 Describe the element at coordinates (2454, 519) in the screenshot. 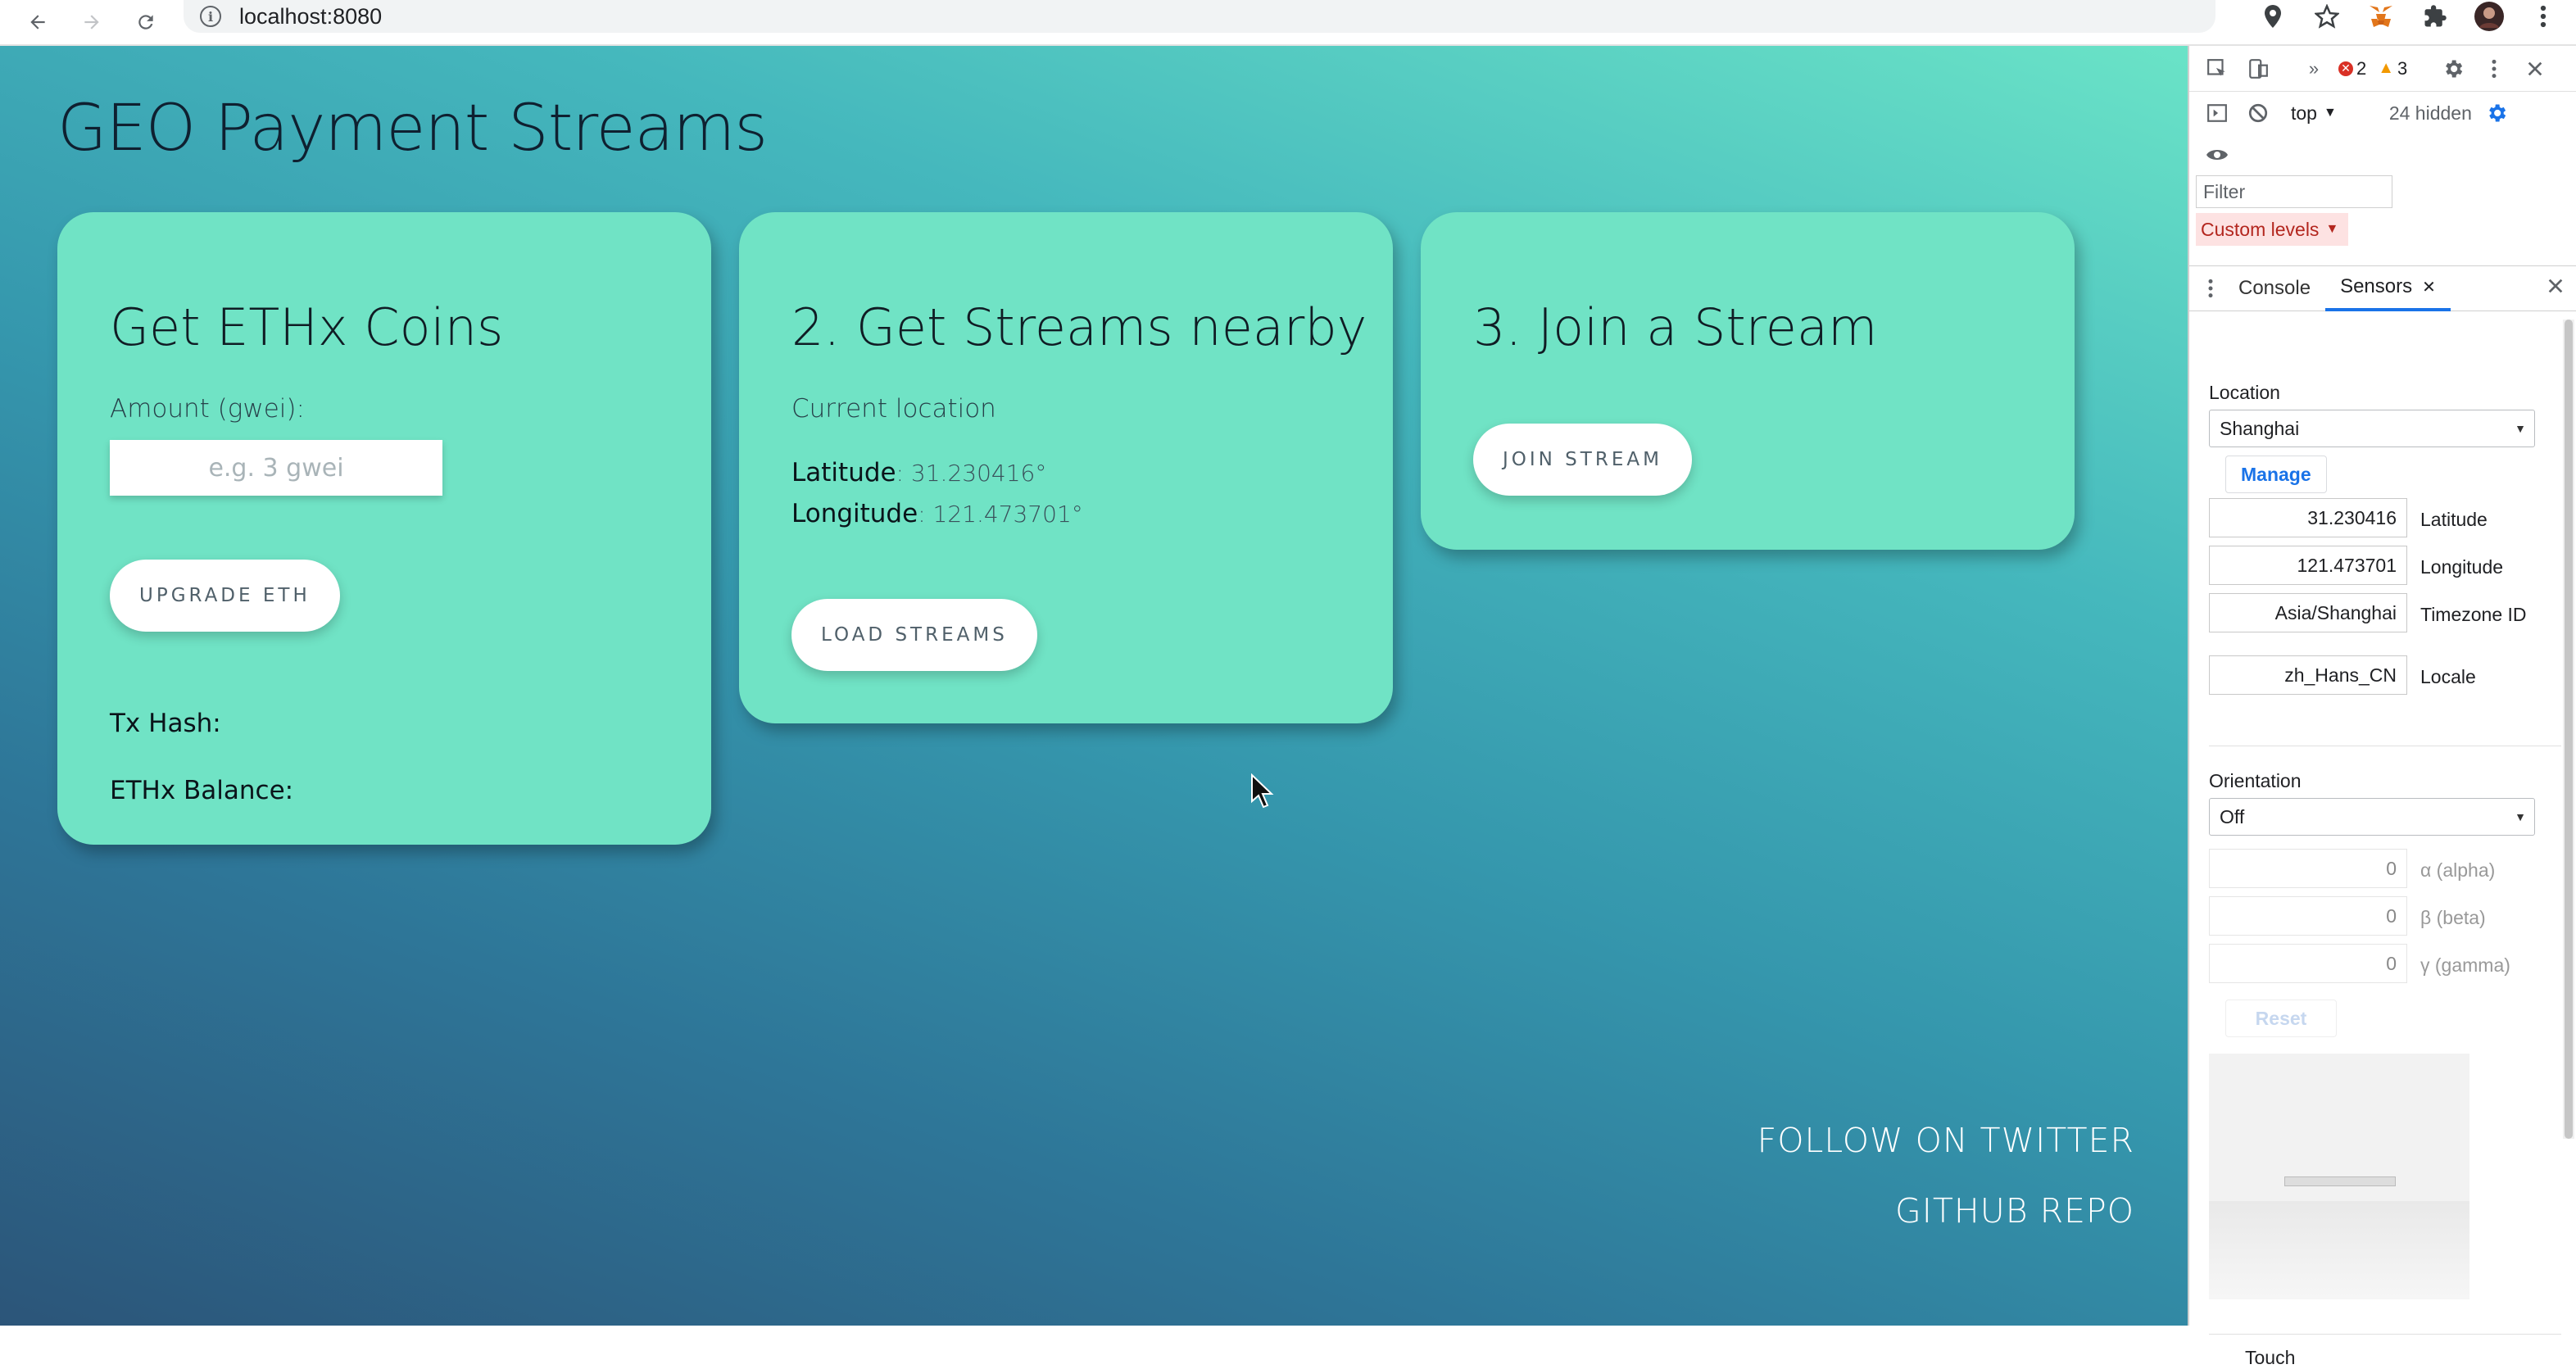

I see `latitude-field-label: Latitude` at that location.